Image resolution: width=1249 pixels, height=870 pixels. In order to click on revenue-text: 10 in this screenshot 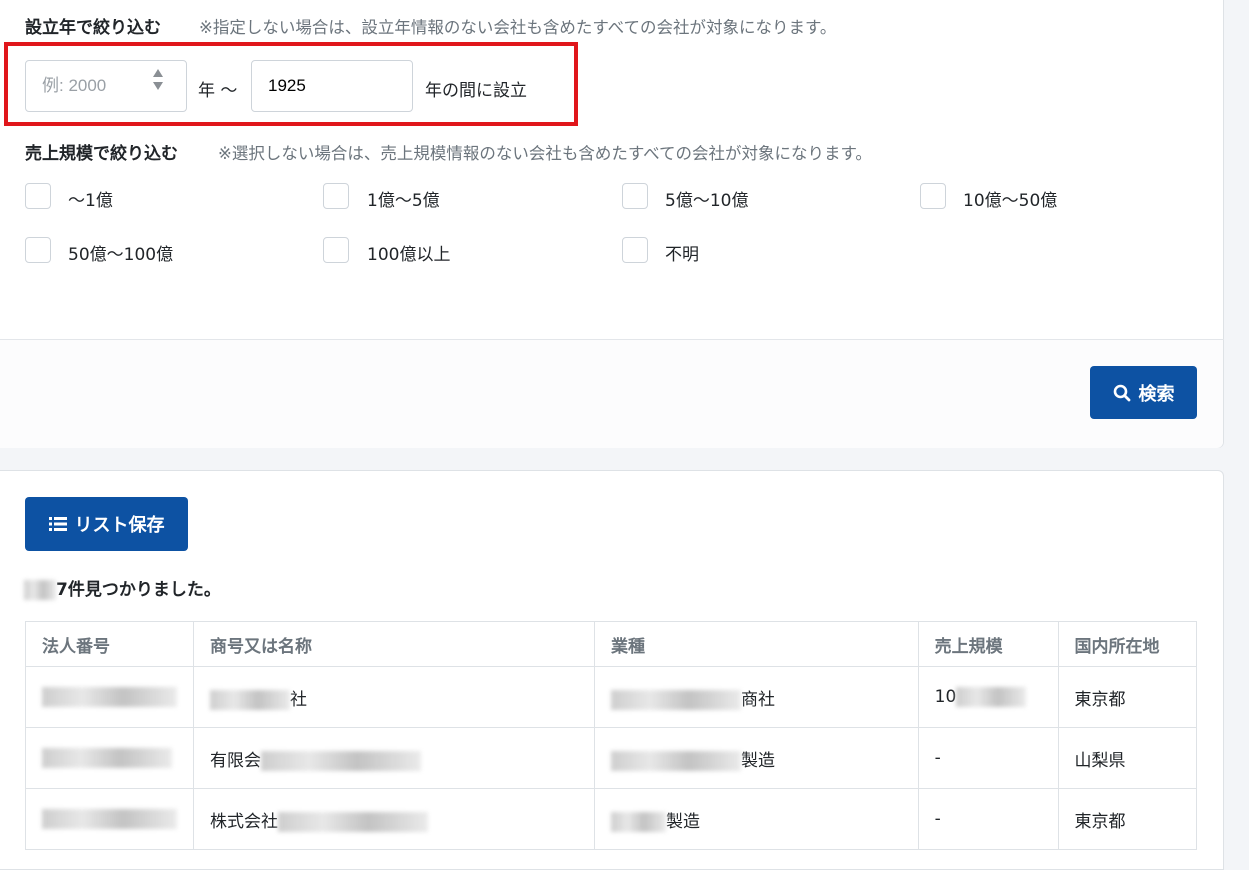, I will do `click(945, 697)`.